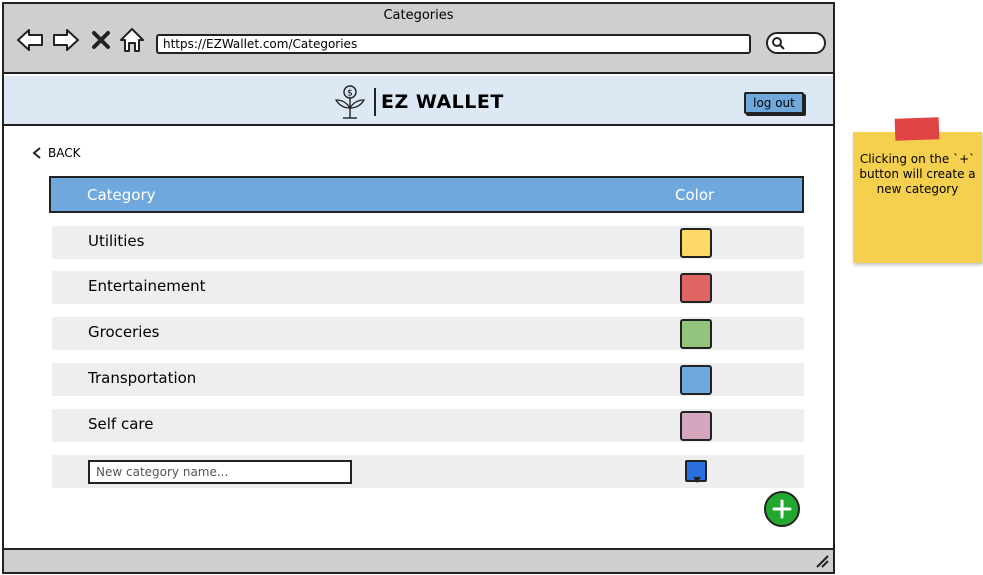 Image resolution: width=983 pixels, height=575 pixels. I want to click on money-plant-logo-icon: $, so click(350, 102).